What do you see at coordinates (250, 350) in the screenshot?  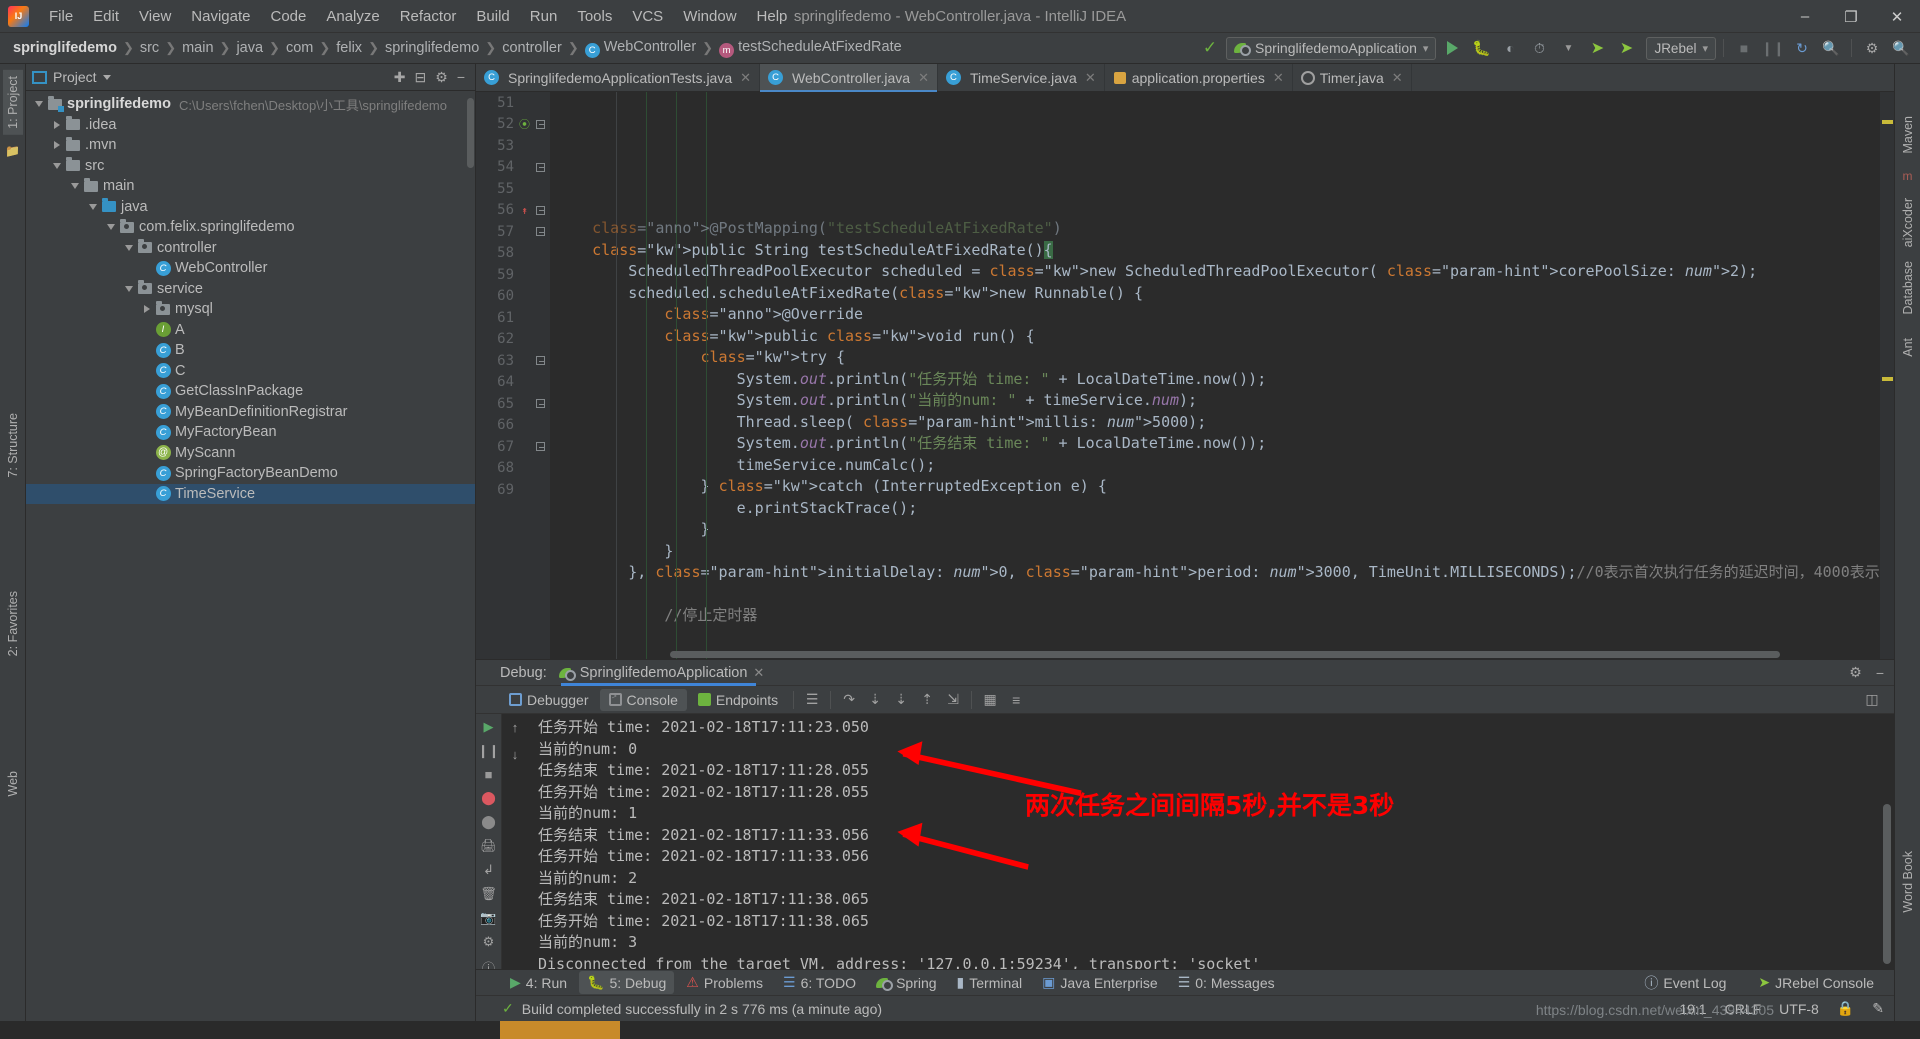 I see `tree-node-b: CB` at bounding box center [250, 350].